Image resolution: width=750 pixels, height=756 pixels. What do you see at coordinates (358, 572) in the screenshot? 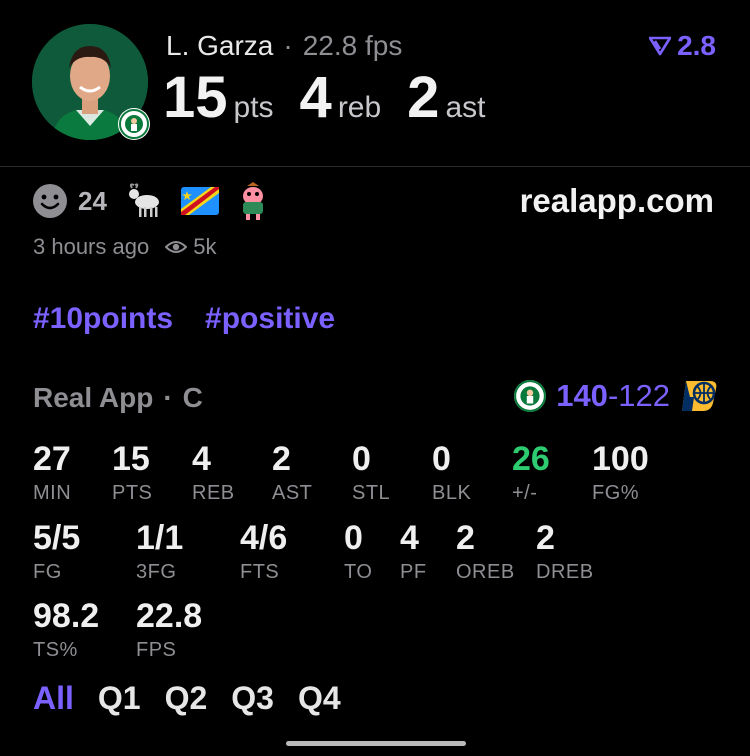
I see `stat-label: TO` at bounding box center [358, 572].